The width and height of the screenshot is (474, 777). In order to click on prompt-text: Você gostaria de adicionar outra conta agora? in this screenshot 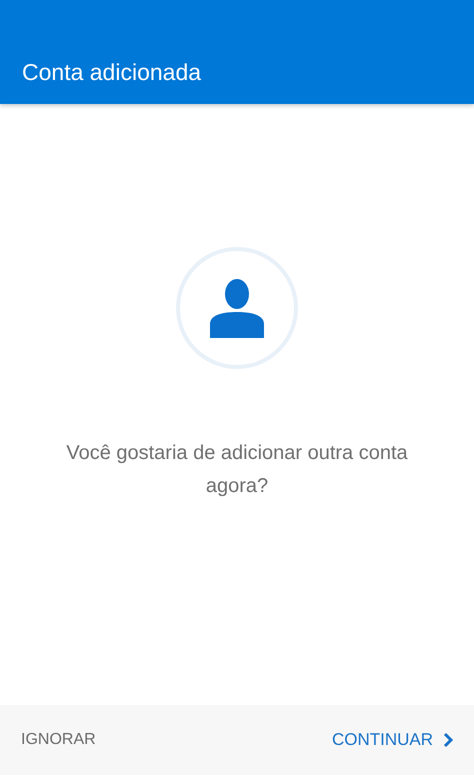, I will do `click(237, 470)`.